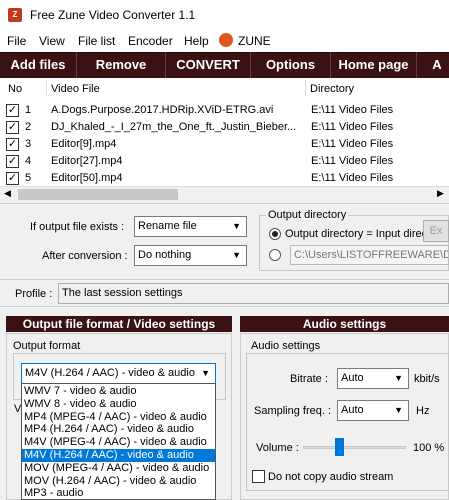  Describe the element at coordinates (7, 193) in the screenshot. I see `scroll-left-icon: ◀` at that location.